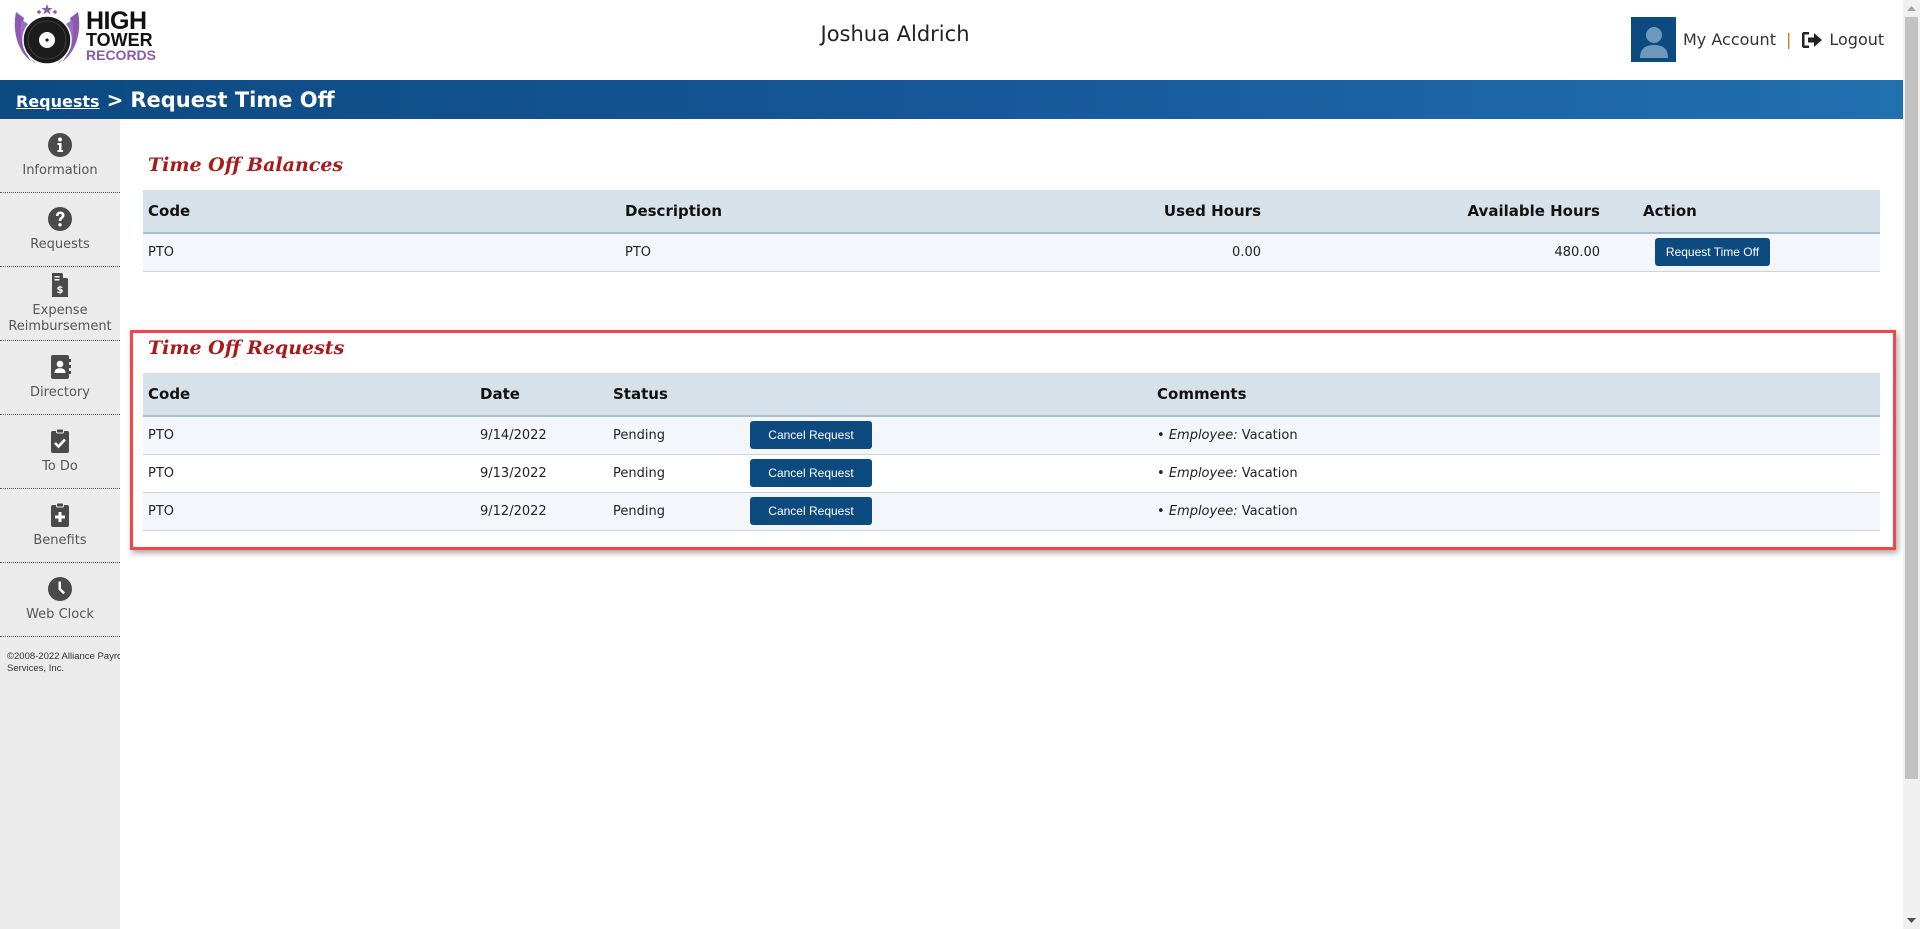  What do you see at coordinates (36, 668) in the screenshot?
I see `copyright-line-2: Services, Inc.` at bounding box center [36, 668].